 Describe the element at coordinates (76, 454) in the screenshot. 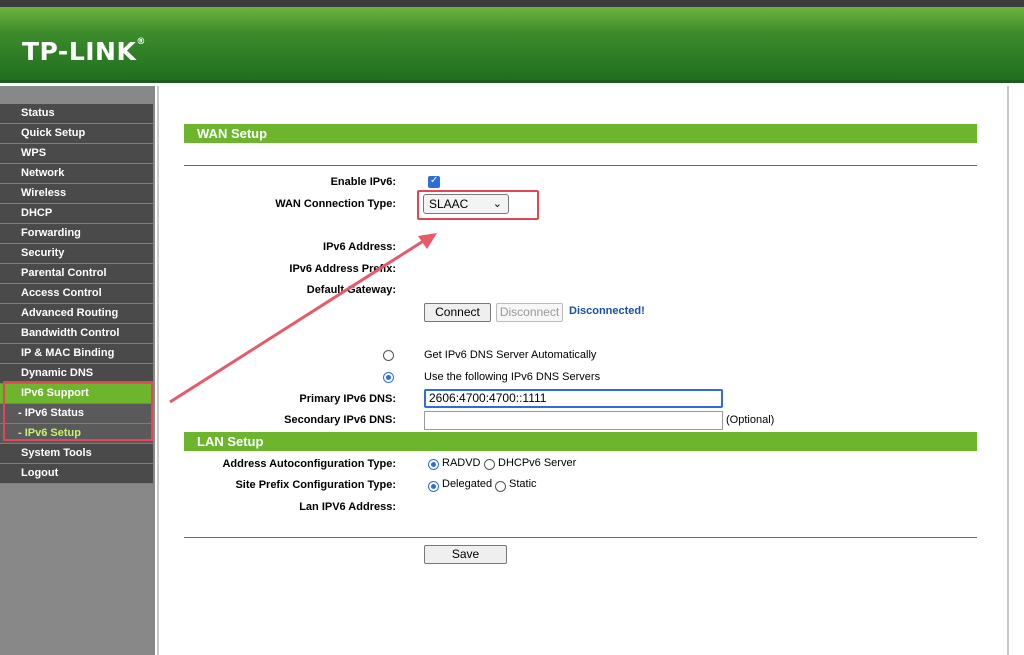

I see `sidebar-item-system-tools: System Tools` at that location.